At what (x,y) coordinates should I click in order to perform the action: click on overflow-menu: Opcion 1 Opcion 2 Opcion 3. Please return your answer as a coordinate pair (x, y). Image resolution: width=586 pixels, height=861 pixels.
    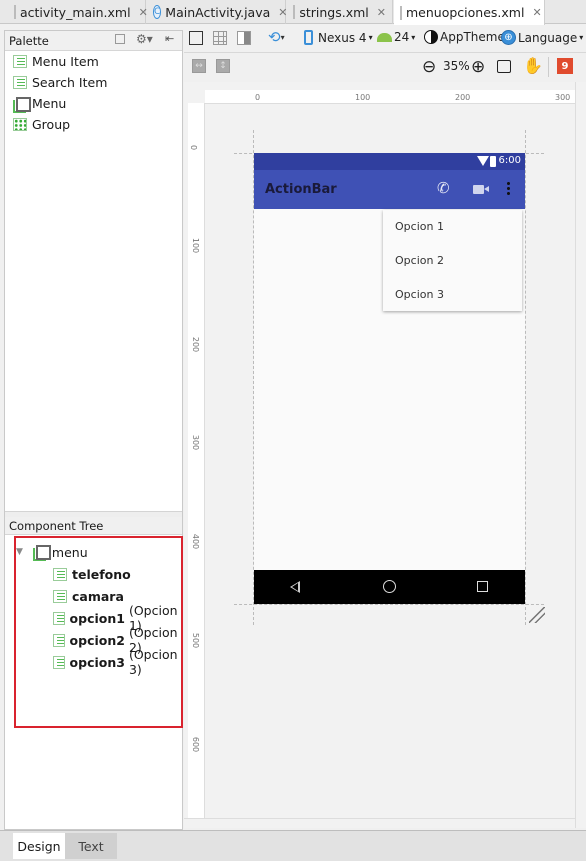
    Looking at the image, I should click on (452, 260).